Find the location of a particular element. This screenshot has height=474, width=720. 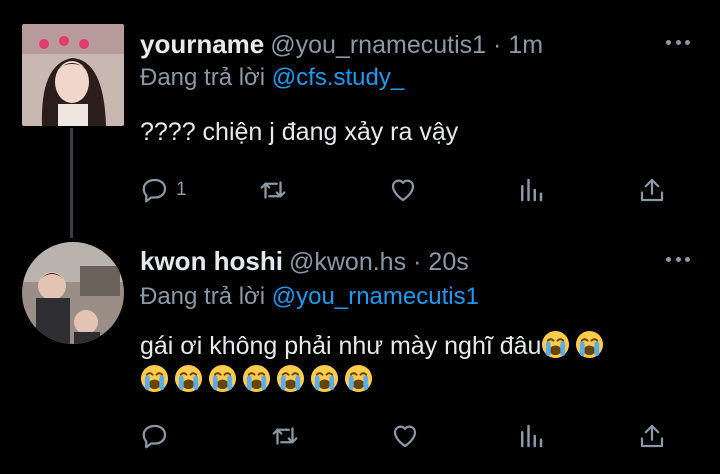

tweet-actions is located at coordinates (410, 436).